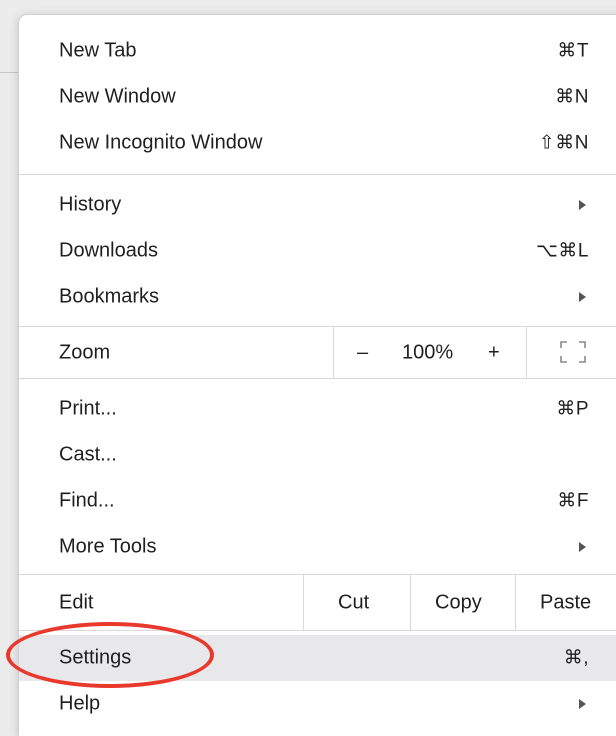 The image size is (616, 736). I want to click on paste-button: Paste, so click(565, 602).